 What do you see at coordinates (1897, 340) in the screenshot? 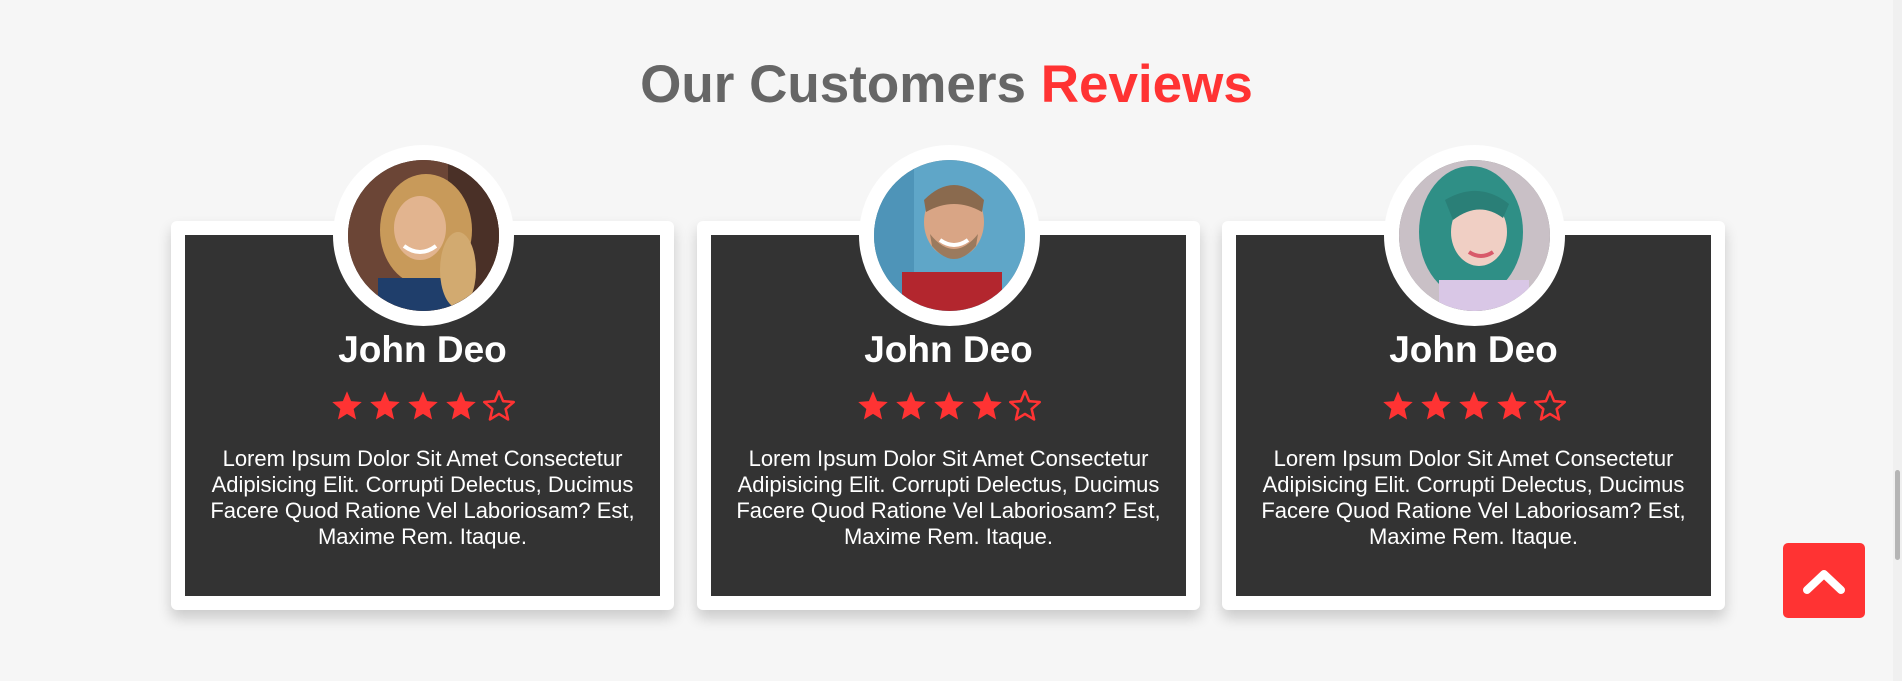
I see `page-scrollbar` at bounding box center [1897, 340].